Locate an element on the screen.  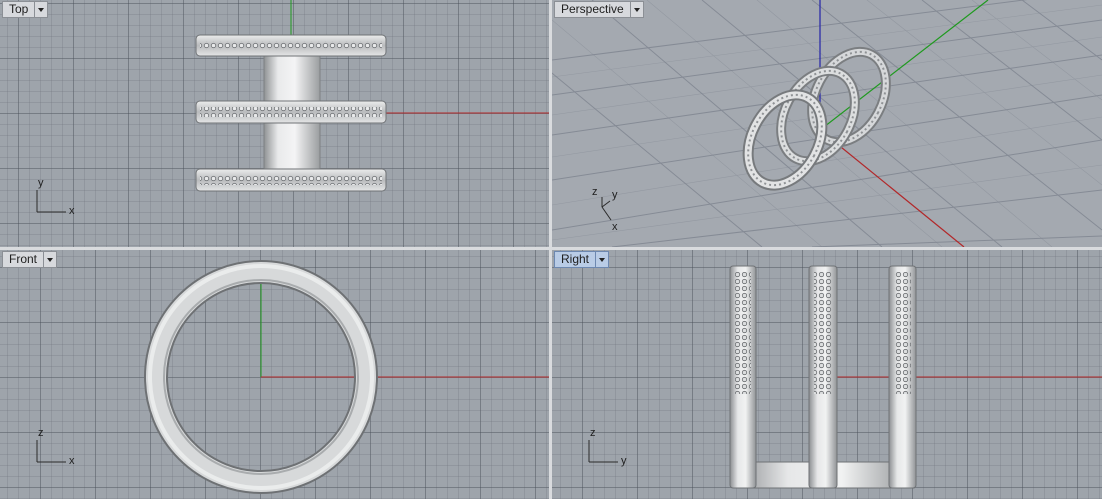
viewport-title: Front is located at coordinates (23, 259).